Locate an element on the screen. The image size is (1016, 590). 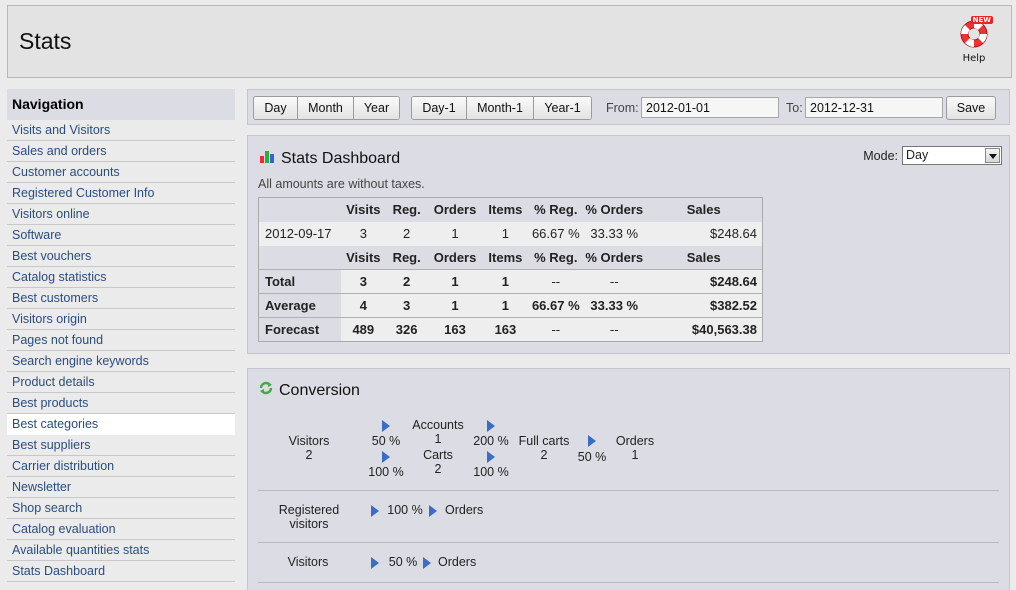
funnel-full-carts: Full carts 2 is located at coordinates (544, 448).